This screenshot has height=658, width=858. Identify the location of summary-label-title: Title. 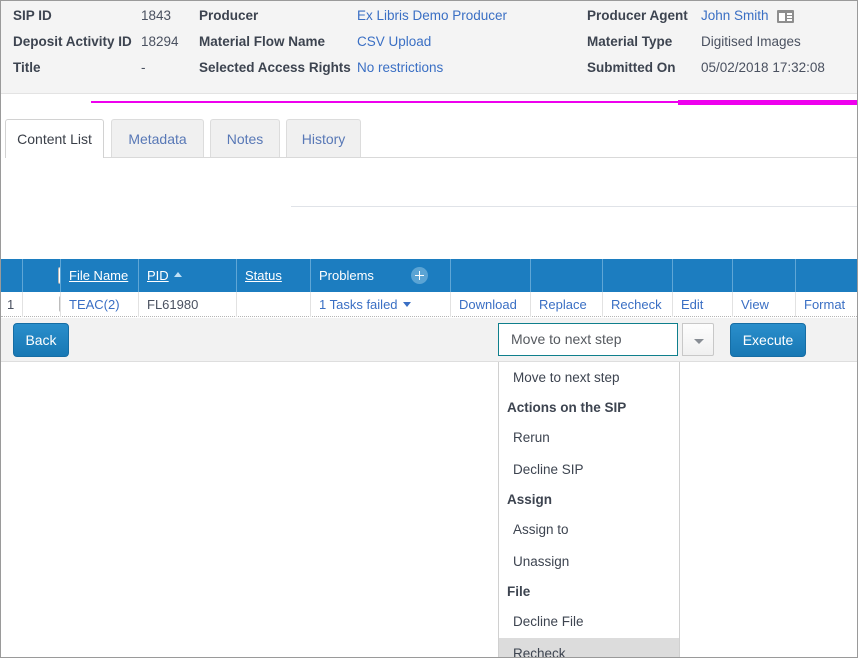
(27, 67).